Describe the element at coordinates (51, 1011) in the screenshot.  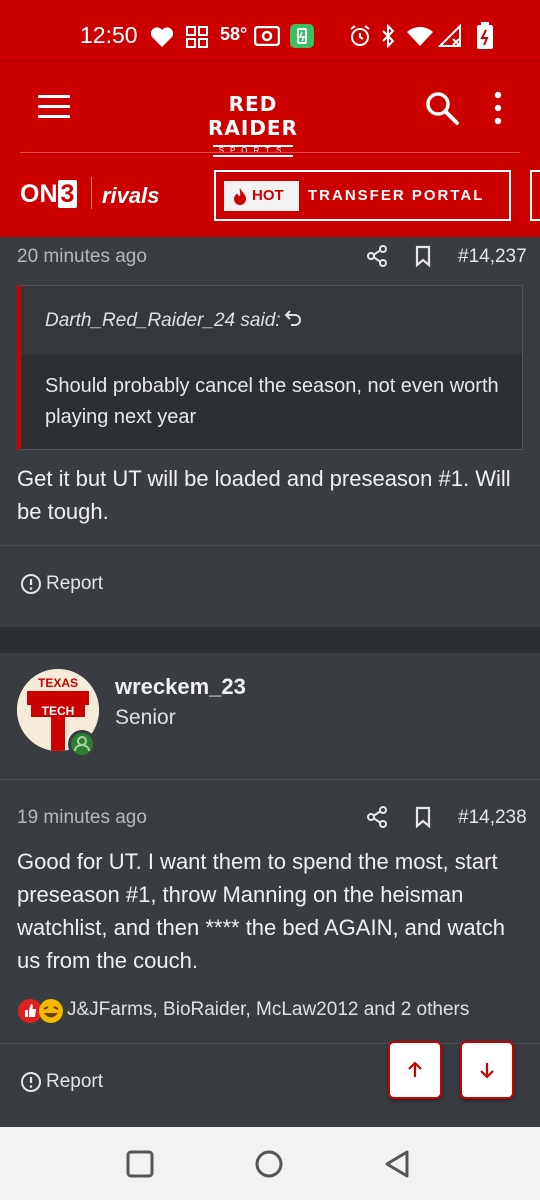
I see `laugh-icon` at that location.